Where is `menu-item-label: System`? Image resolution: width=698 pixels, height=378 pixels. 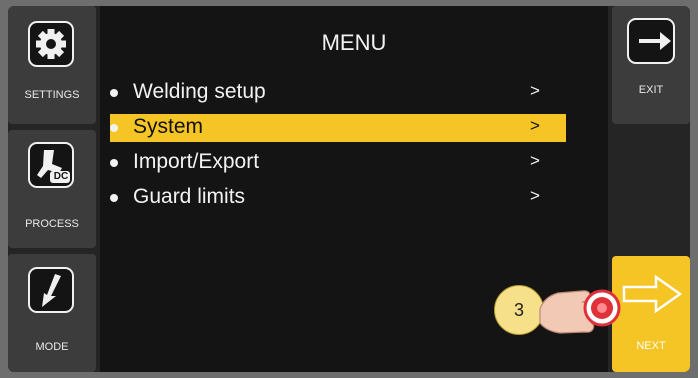
menu-item-label: System is located at coordinates (168, 126).